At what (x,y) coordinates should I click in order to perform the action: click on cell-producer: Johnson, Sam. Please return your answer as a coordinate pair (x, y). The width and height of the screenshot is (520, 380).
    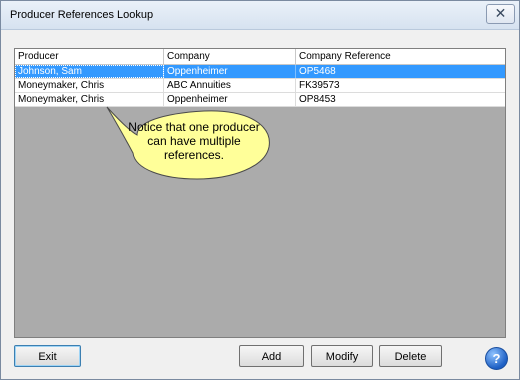
    Looking at the image, I should click on (89, 71).